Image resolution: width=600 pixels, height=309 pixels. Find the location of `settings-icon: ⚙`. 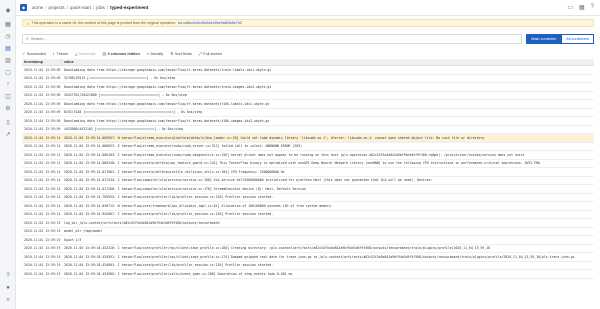

settings-icon: ⚙ is located at coordinates (8, 108).